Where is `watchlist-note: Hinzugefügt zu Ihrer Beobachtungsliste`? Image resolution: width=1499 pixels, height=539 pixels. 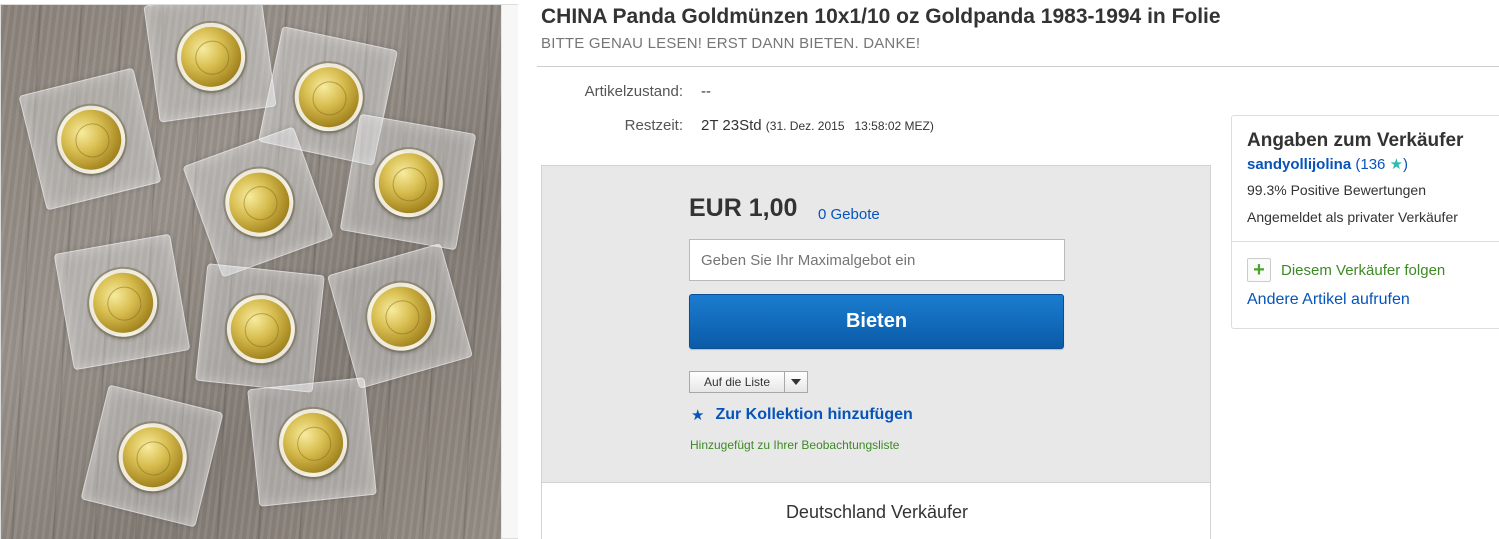
watchlist-note: Hinzugefügt zu Ihrer Beobachtungsliste is located at coordinates (795, 445).